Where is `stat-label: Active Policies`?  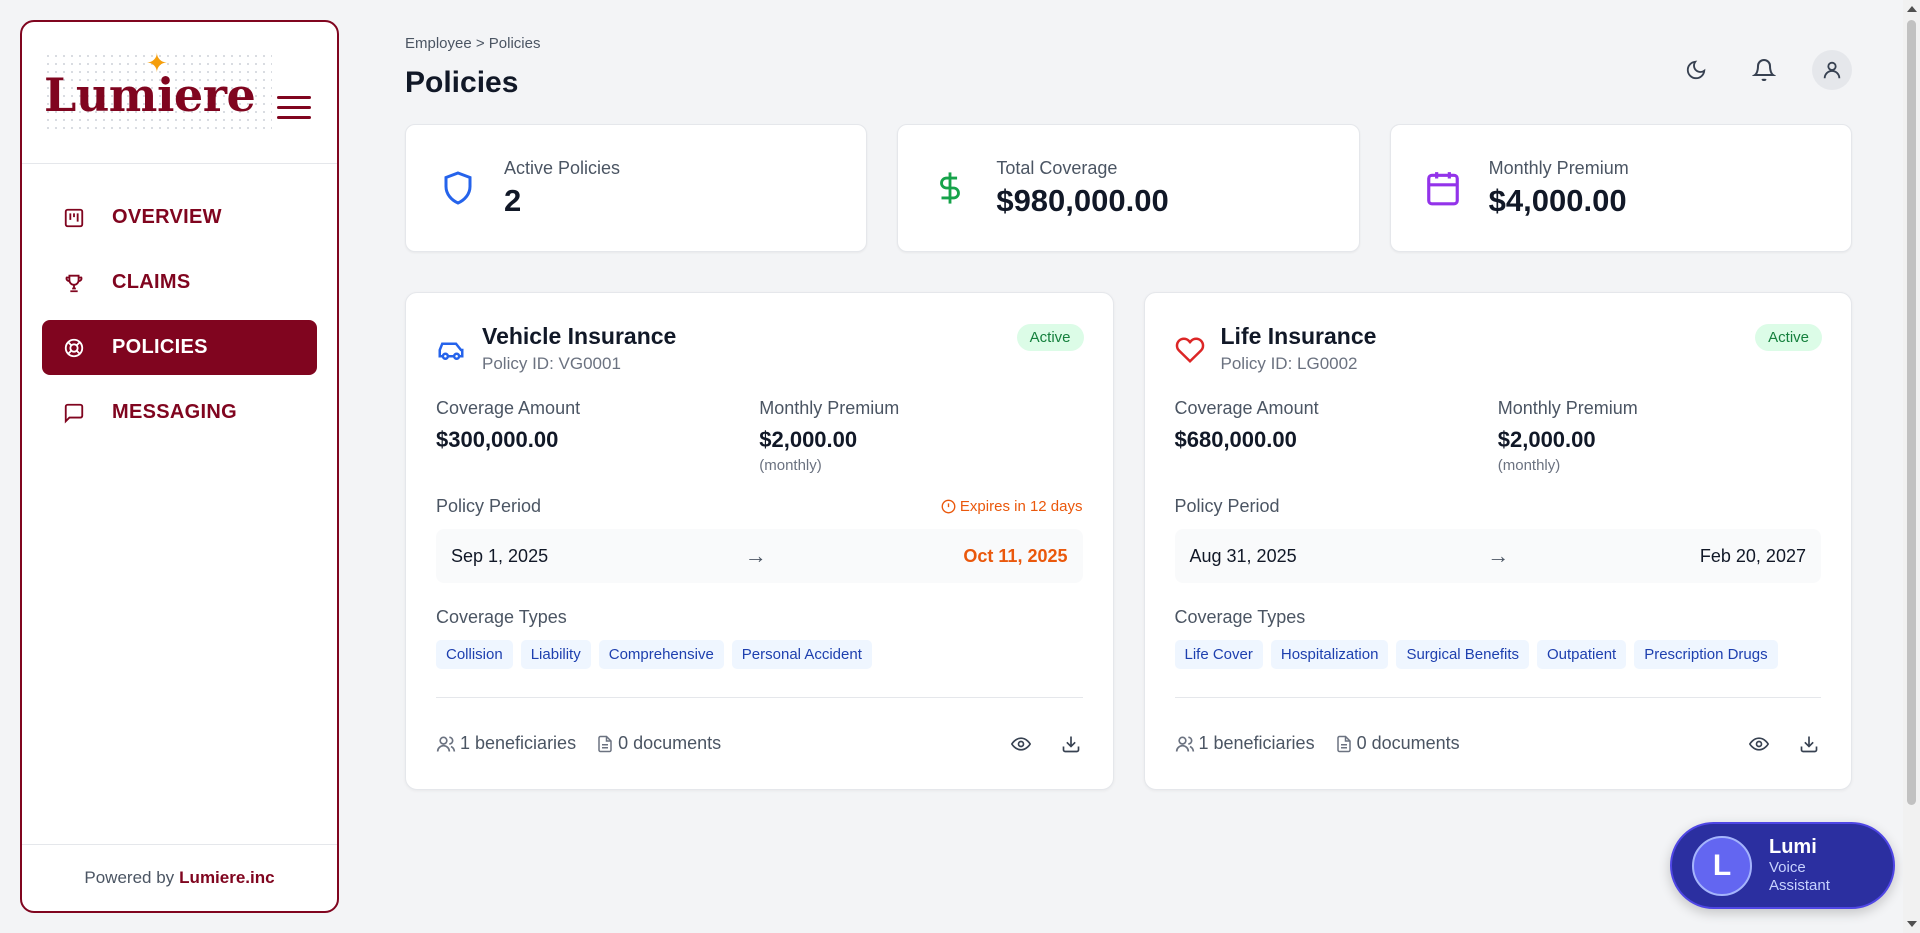 stat-label: Active Policies is located at coordinates (562, 167).